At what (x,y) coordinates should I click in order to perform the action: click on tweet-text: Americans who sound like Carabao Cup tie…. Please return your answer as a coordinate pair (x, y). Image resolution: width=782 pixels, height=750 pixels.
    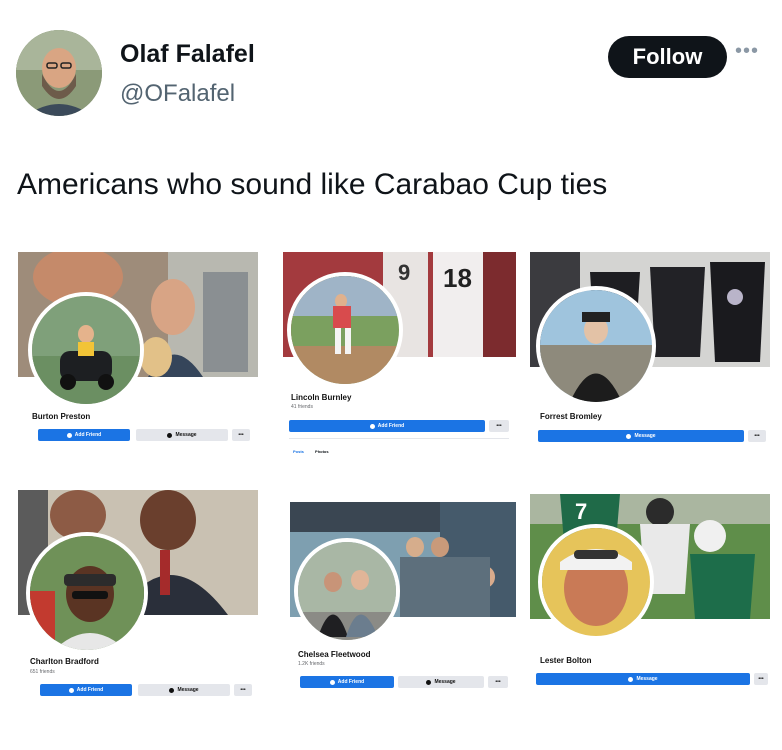
    Looking at the image, I should click on (312, 184).